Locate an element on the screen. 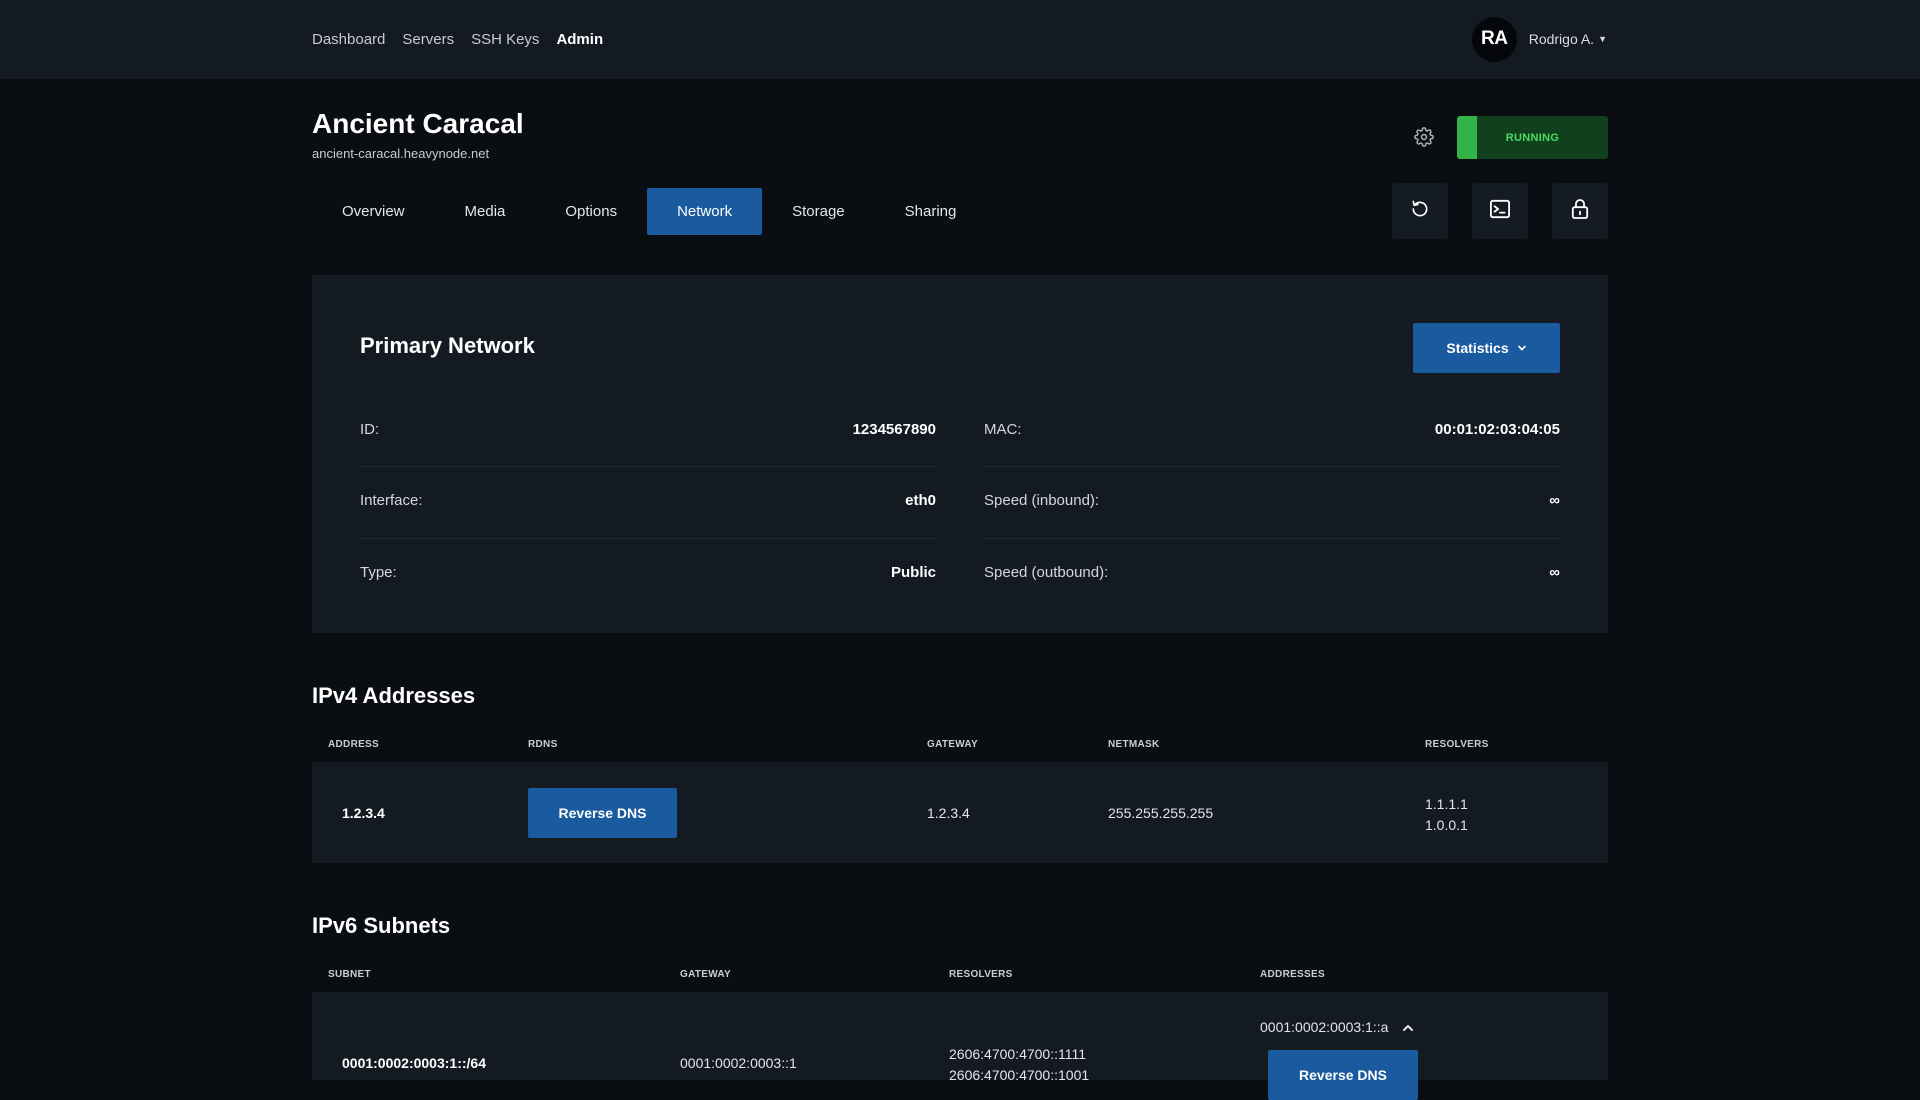 The image size is (1920, 1100). nav-admin: Admin is located at coordinates (579, 39).